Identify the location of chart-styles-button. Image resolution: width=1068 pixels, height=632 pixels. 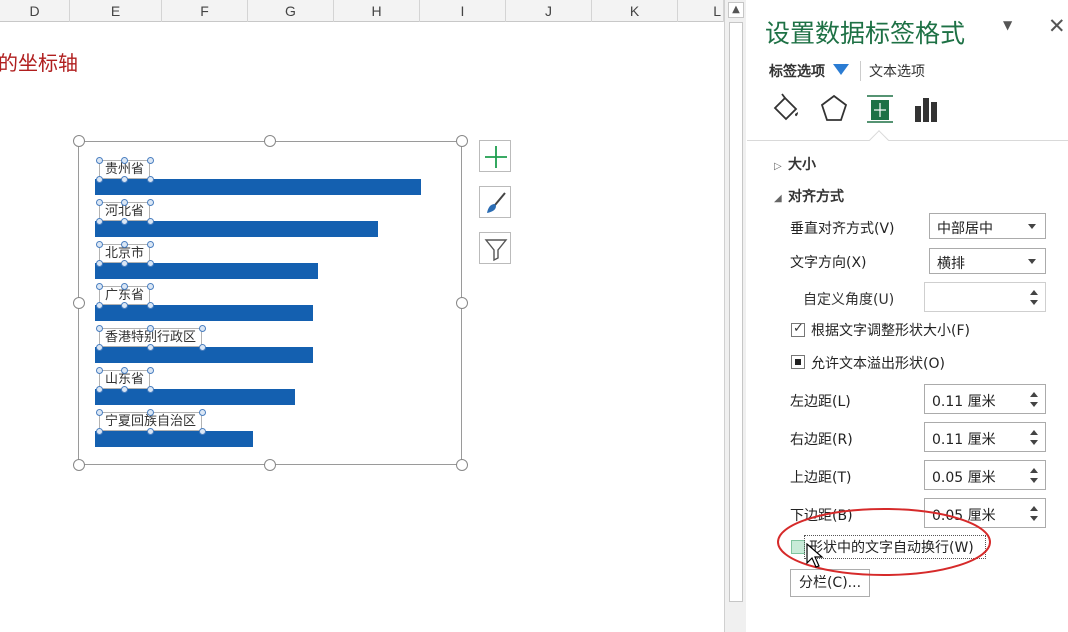
(495, 202).